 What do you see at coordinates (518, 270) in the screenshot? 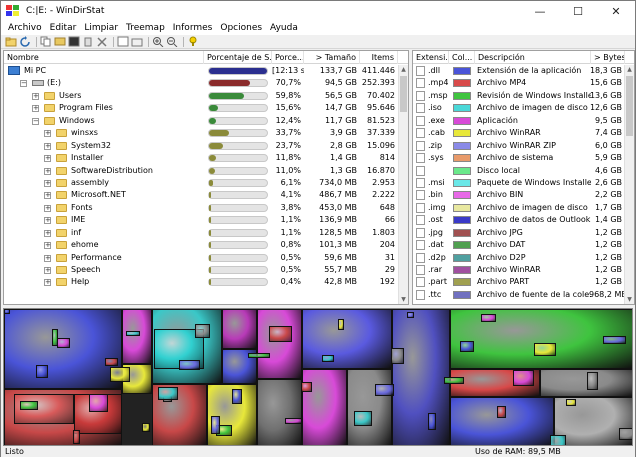
I see `extension-row: .rar Archivo WinRAR 1,2 GB` at bounding box center [518, 270].